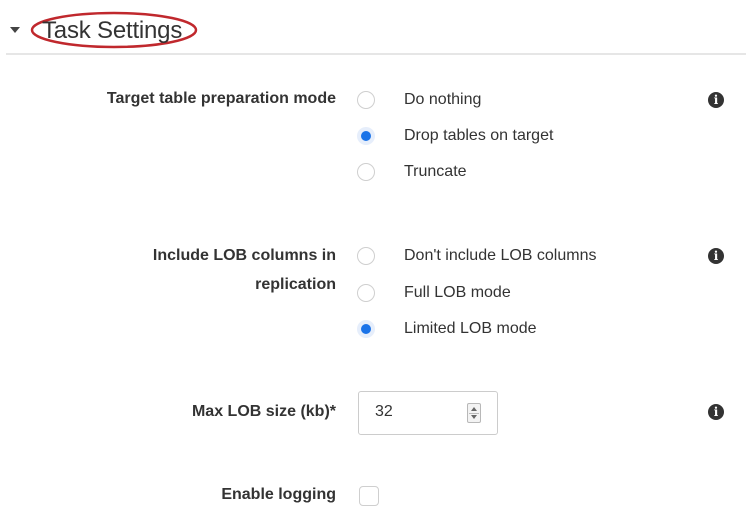 Image resolution: width=746 pixels, height=510 pixels. I want to click on radio-drop-tables, so click(366, 136).